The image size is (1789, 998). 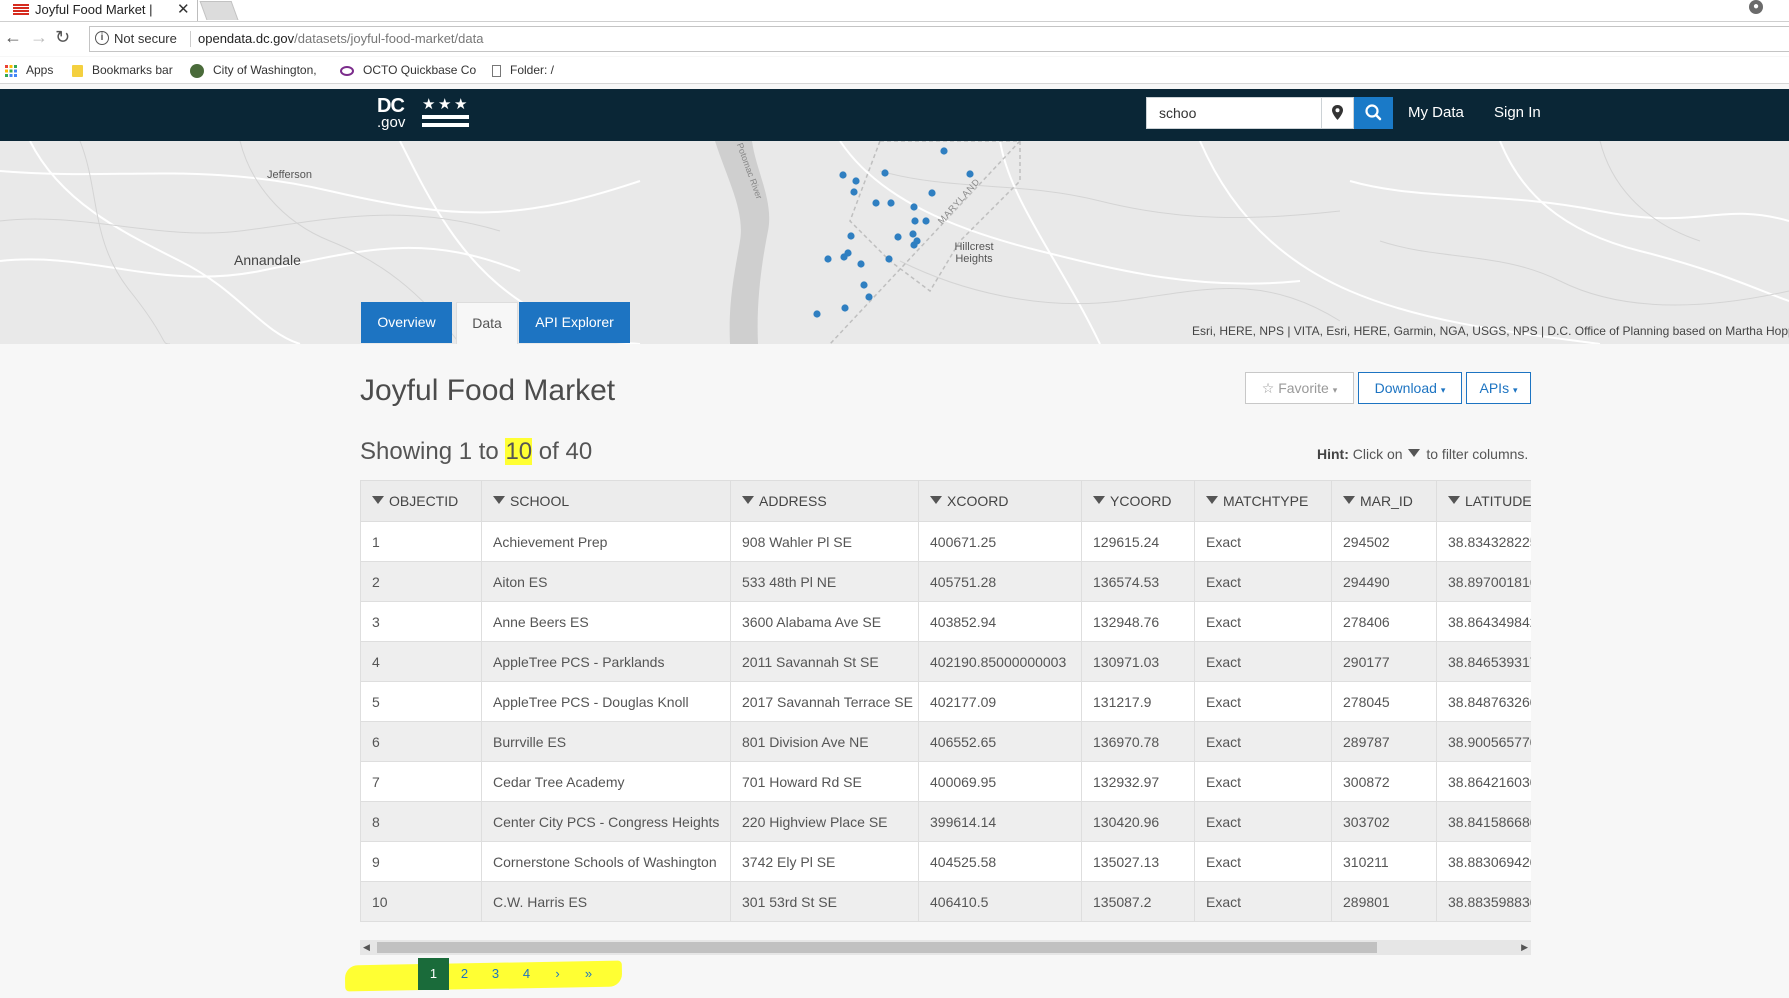 What do you see at coordinates (219, 10) in the screenshot?
I see `new-tab-button` at bounding box center [219, 10].